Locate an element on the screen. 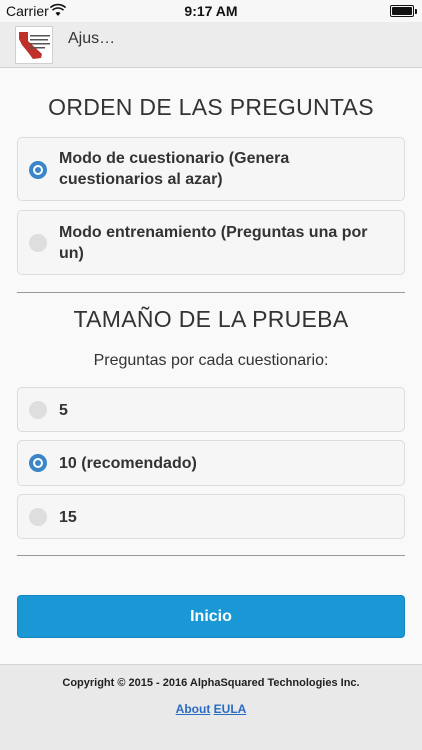 The width and height of the screenshot is (422, 750). app-logo-icon is located at coordinates (34, 45).